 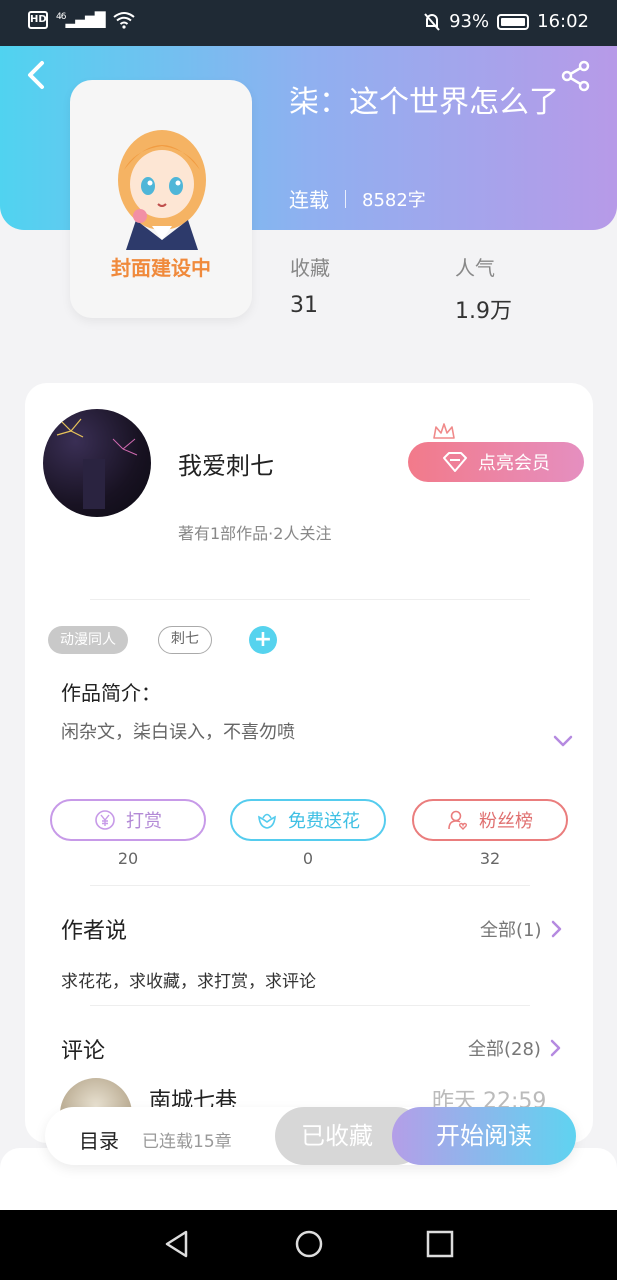 I want to click on tip-count: 20, so click(x=128, y=858).